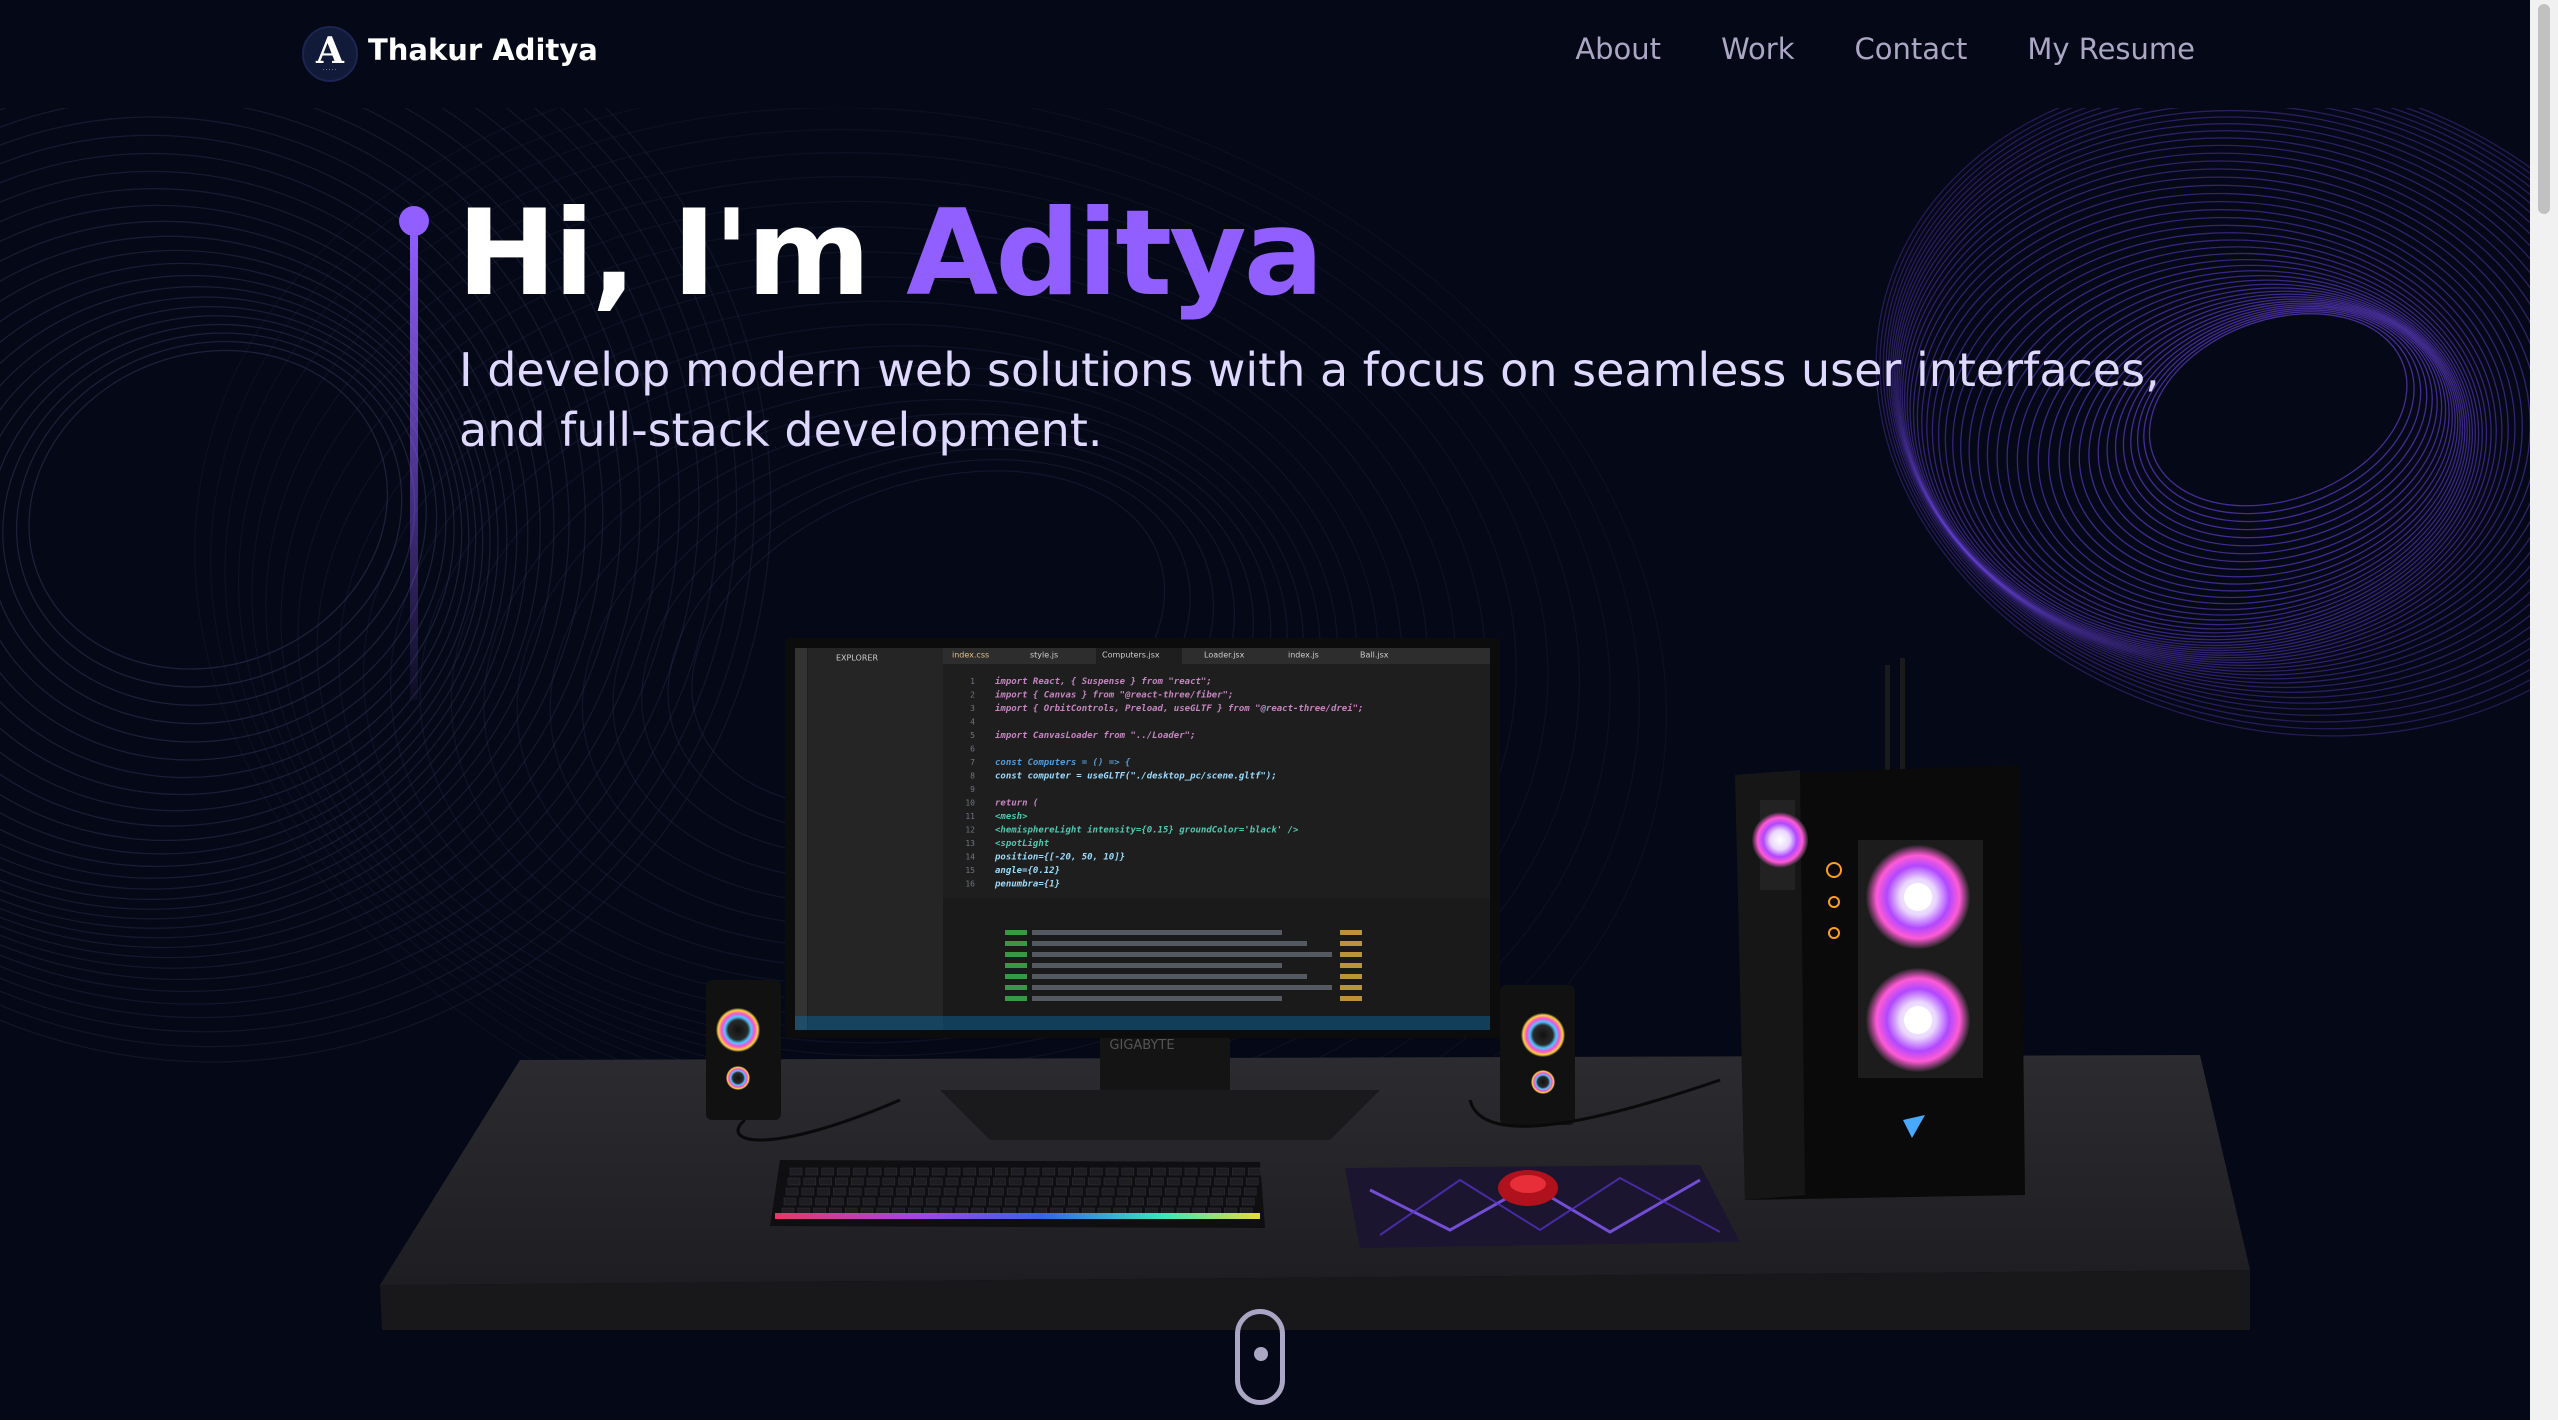  I want to click on editor-tab: index.css, so click(970, 655).